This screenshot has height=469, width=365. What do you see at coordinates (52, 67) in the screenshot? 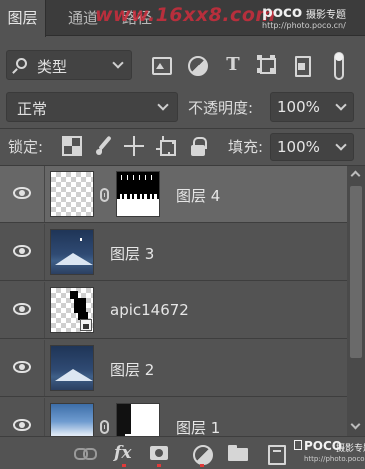
I see `filter-kind-label: 类型` at bounding box center [52, 67].